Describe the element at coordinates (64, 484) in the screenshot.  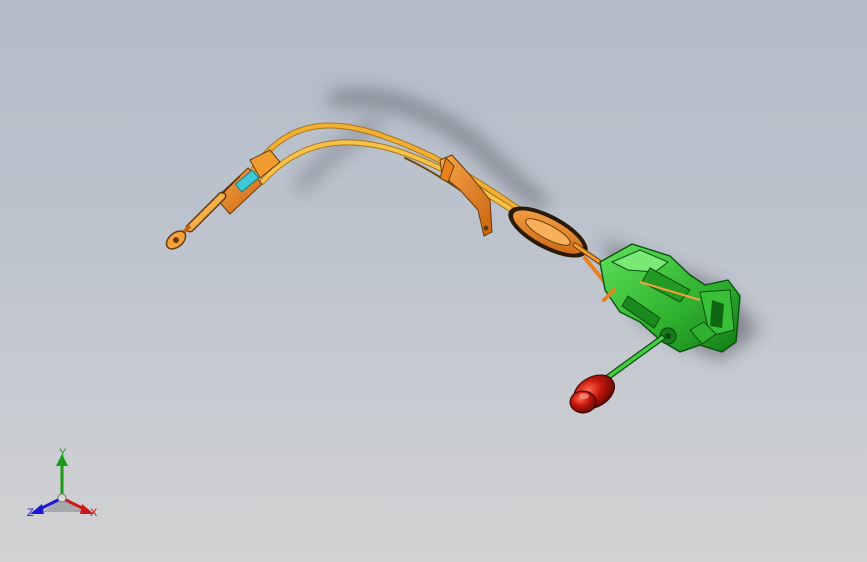
I see `coordinate-triad: Y X Z` at that location.